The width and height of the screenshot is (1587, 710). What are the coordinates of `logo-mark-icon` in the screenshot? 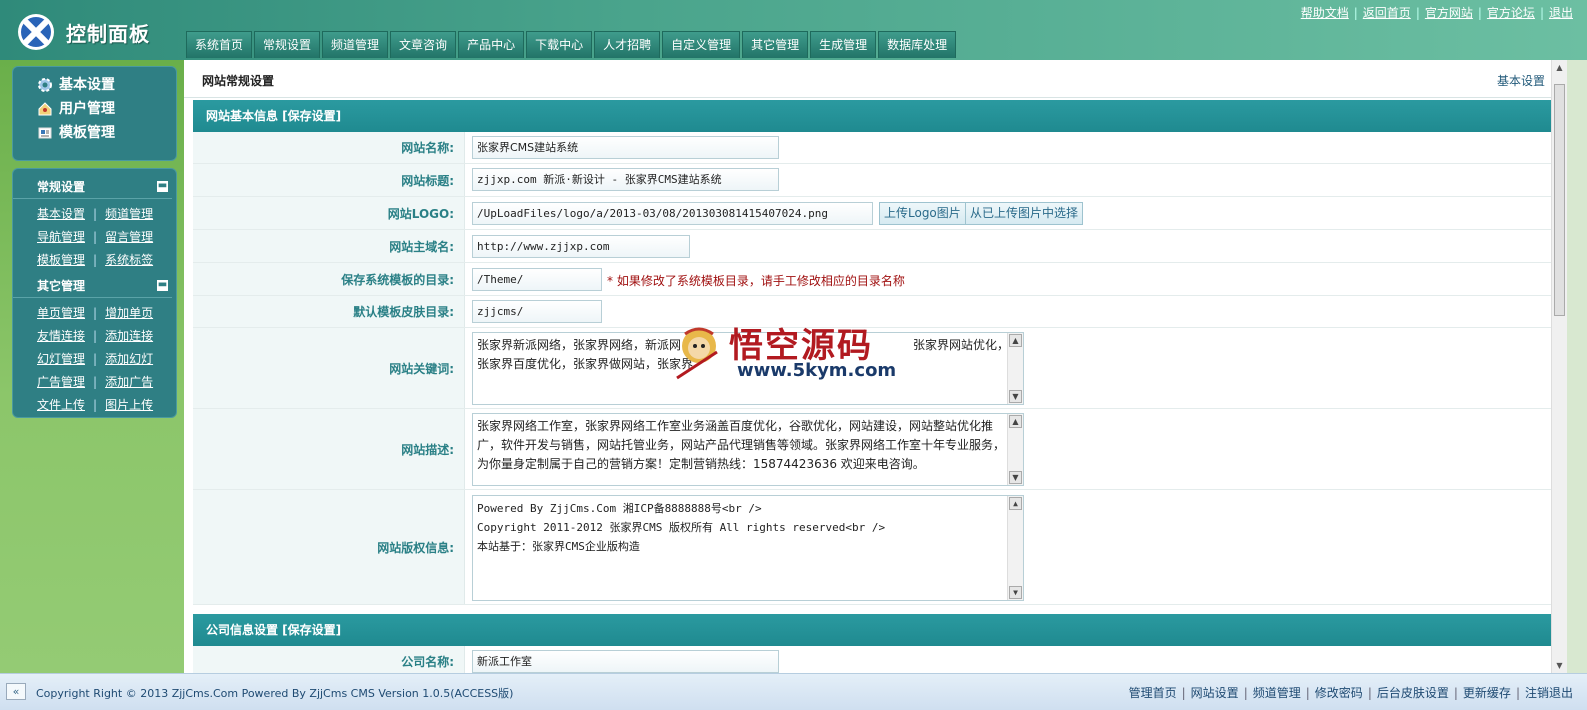 It's located at (36, 32).